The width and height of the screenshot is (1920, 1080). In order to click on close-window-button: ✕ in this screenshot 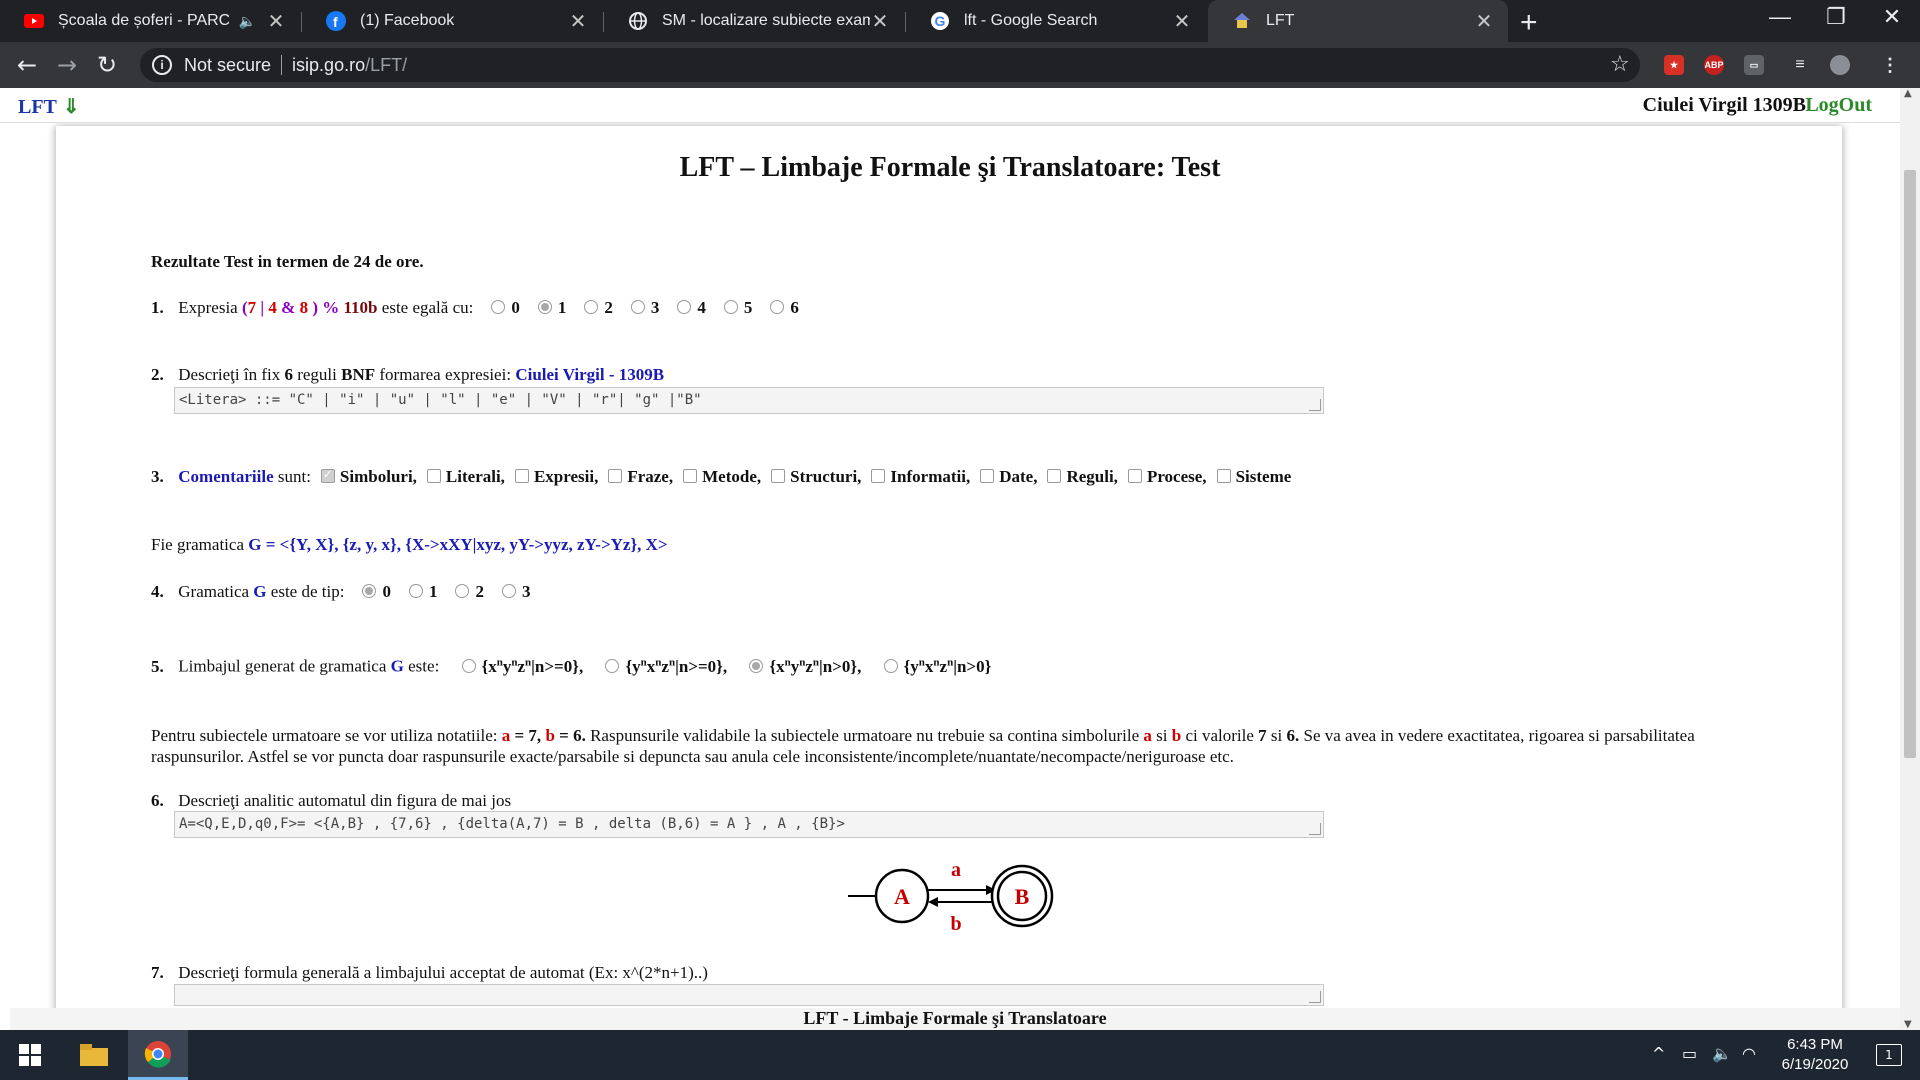, I will do `click(1891, 17)`.